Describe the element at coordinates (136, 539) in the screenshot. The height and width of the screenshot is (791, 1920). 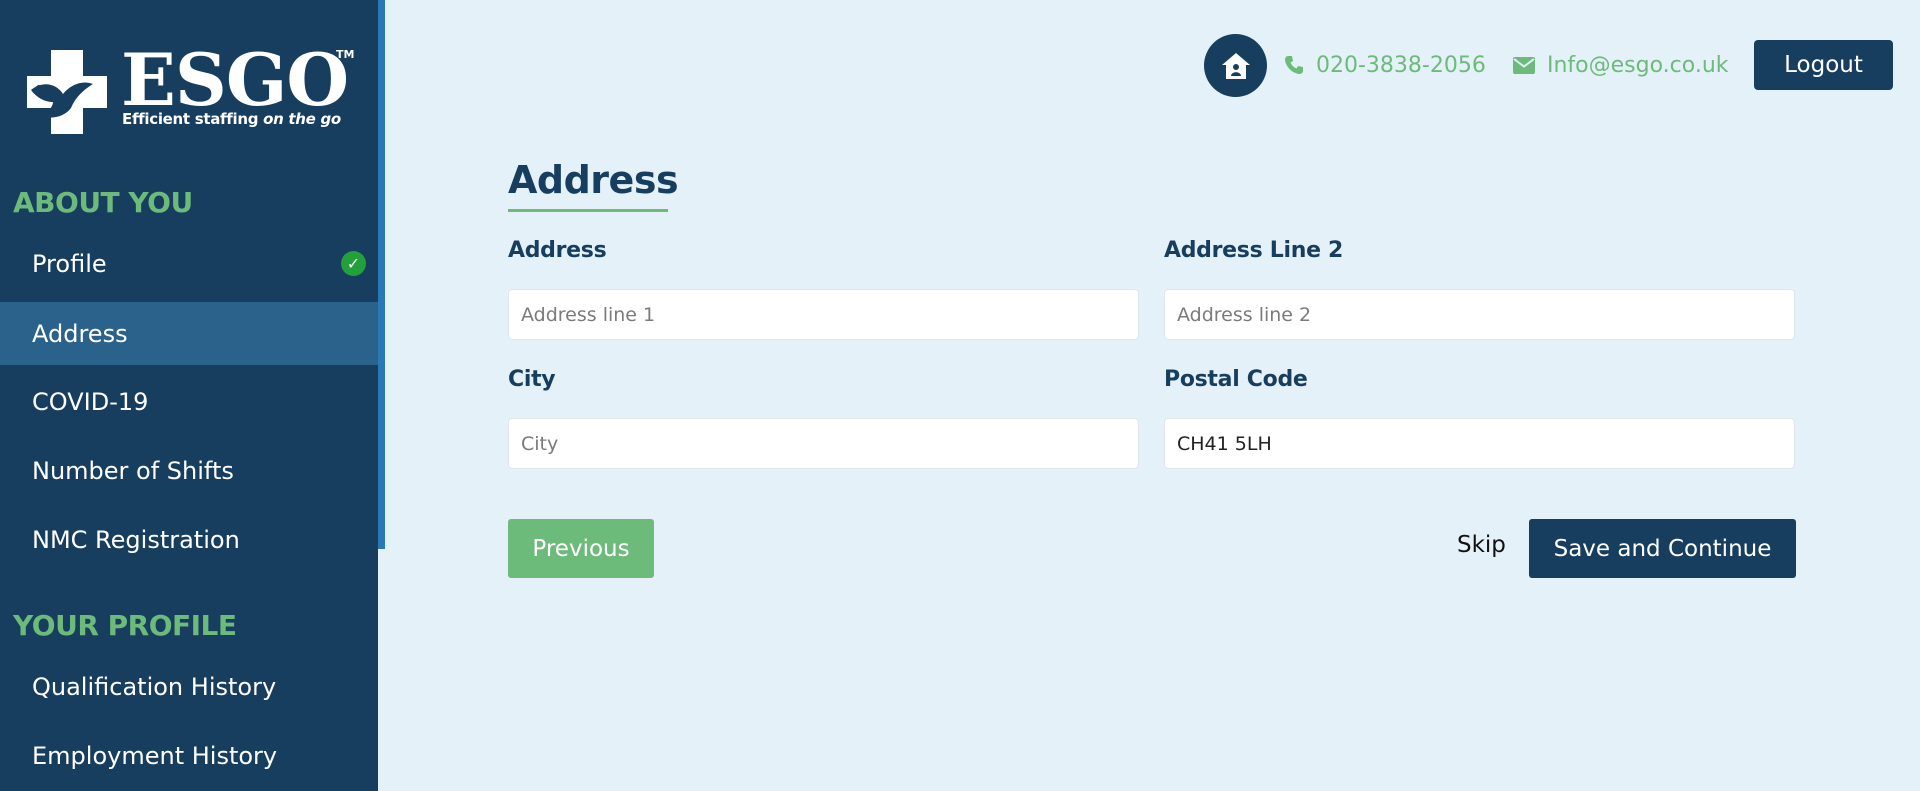
I see `sidebar-item-label: NMC Registration` at that location.